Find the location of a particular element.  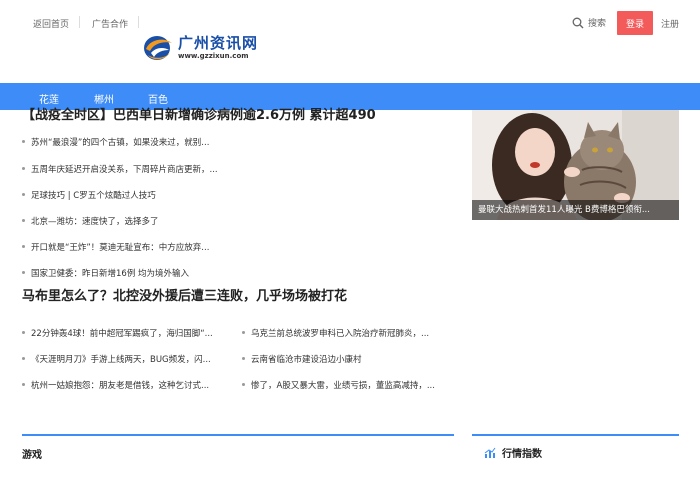

headline-1: 【战疫全时区】巴西单日新增确诊病例逾2.6万例 累计超490 is located at coordinates (242, 115).